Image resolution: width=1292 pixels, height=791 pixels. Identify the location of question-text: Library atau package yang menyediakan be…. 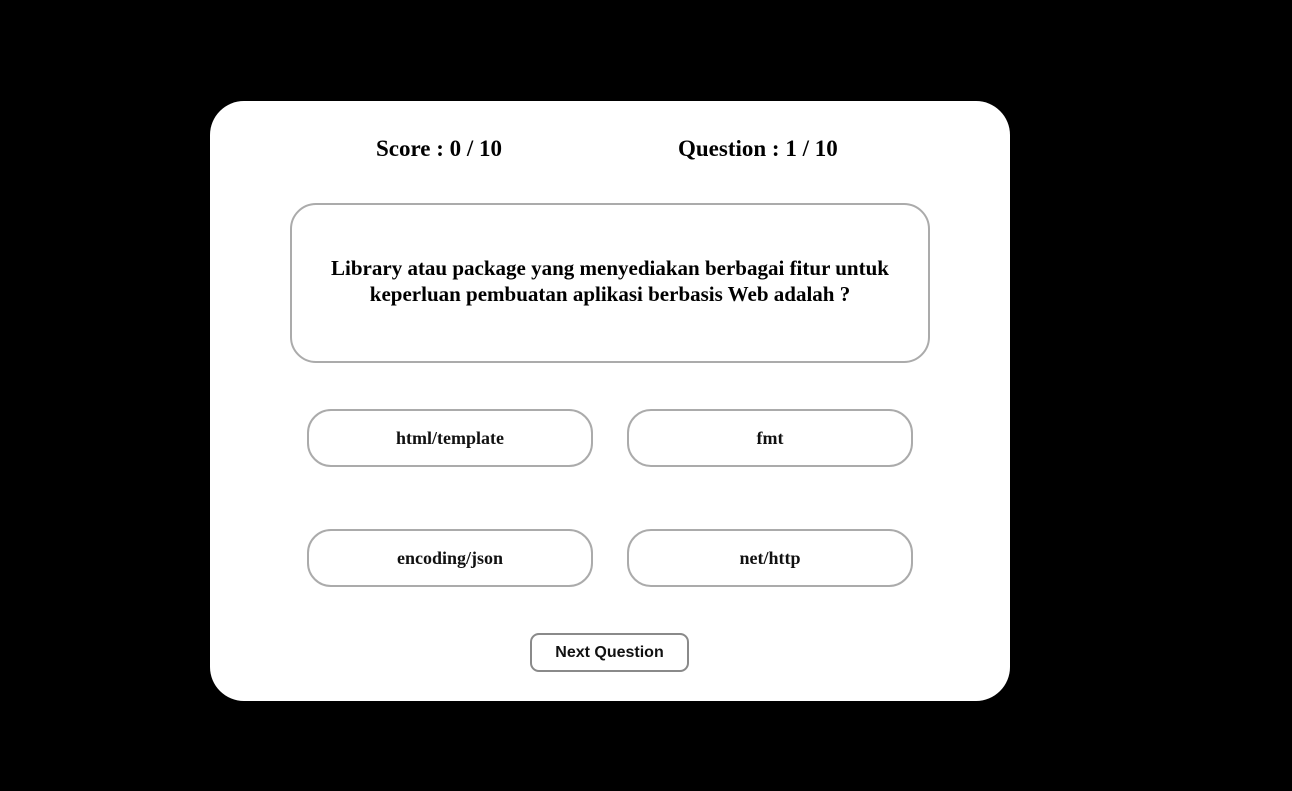
(610, 281).